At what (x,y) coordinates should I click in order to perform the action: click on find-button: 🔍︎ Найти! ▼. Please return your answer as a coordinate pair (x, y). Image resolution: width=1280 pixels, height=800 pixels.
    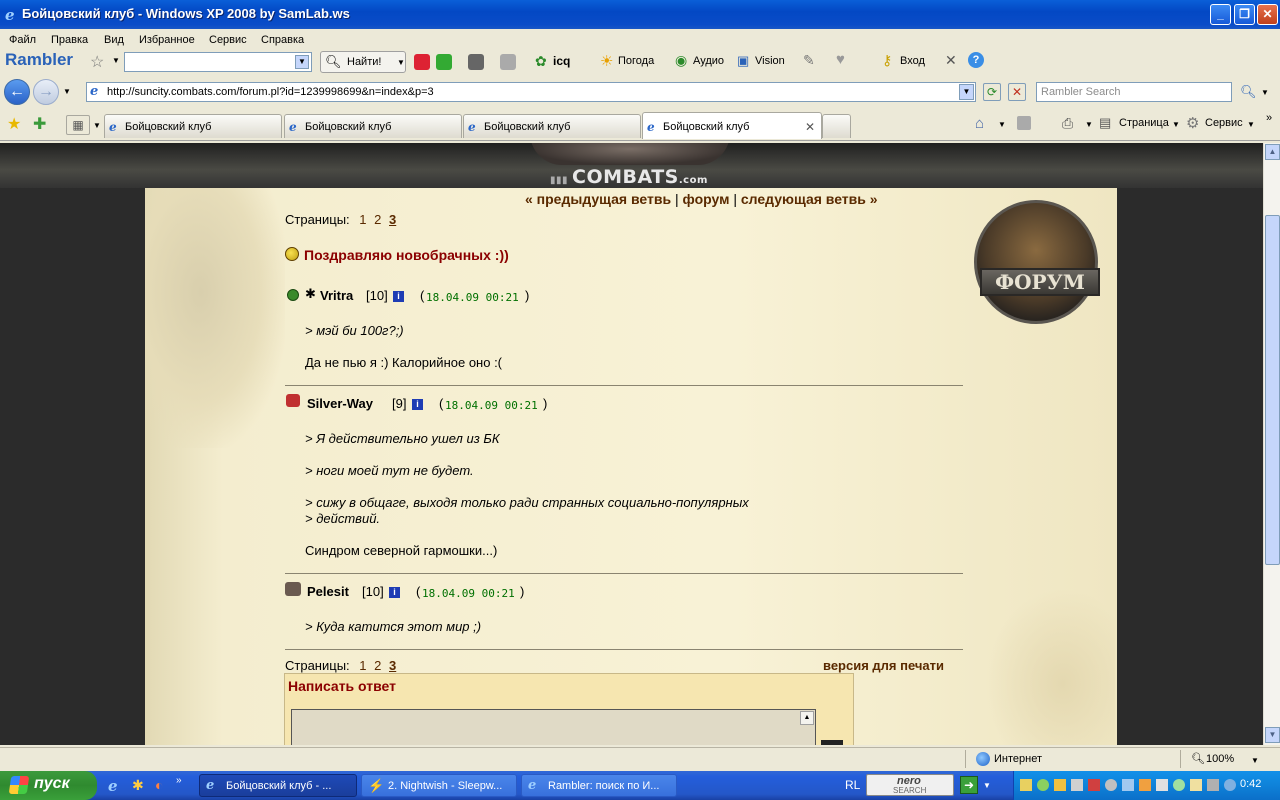
    Looking at the image, I should click on (363, 62).